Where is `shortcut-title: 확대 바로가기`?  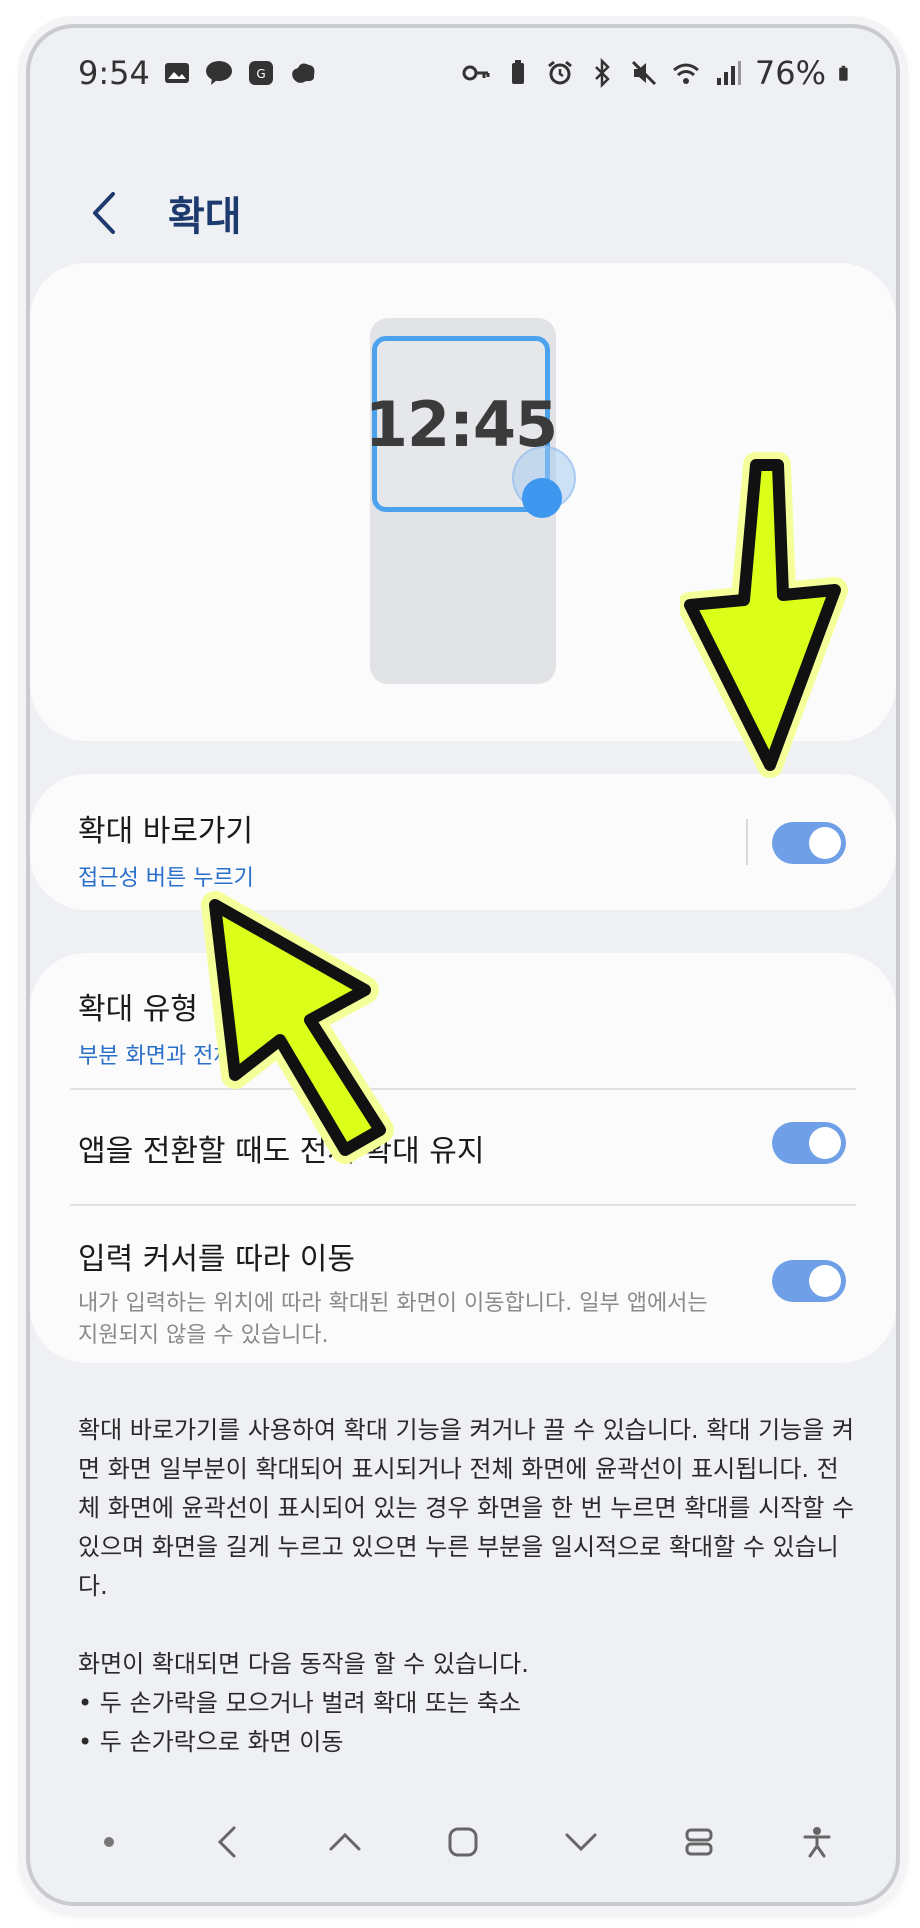 shortcut-title: 확대 바로가기 is located at coordinates (166, 831).